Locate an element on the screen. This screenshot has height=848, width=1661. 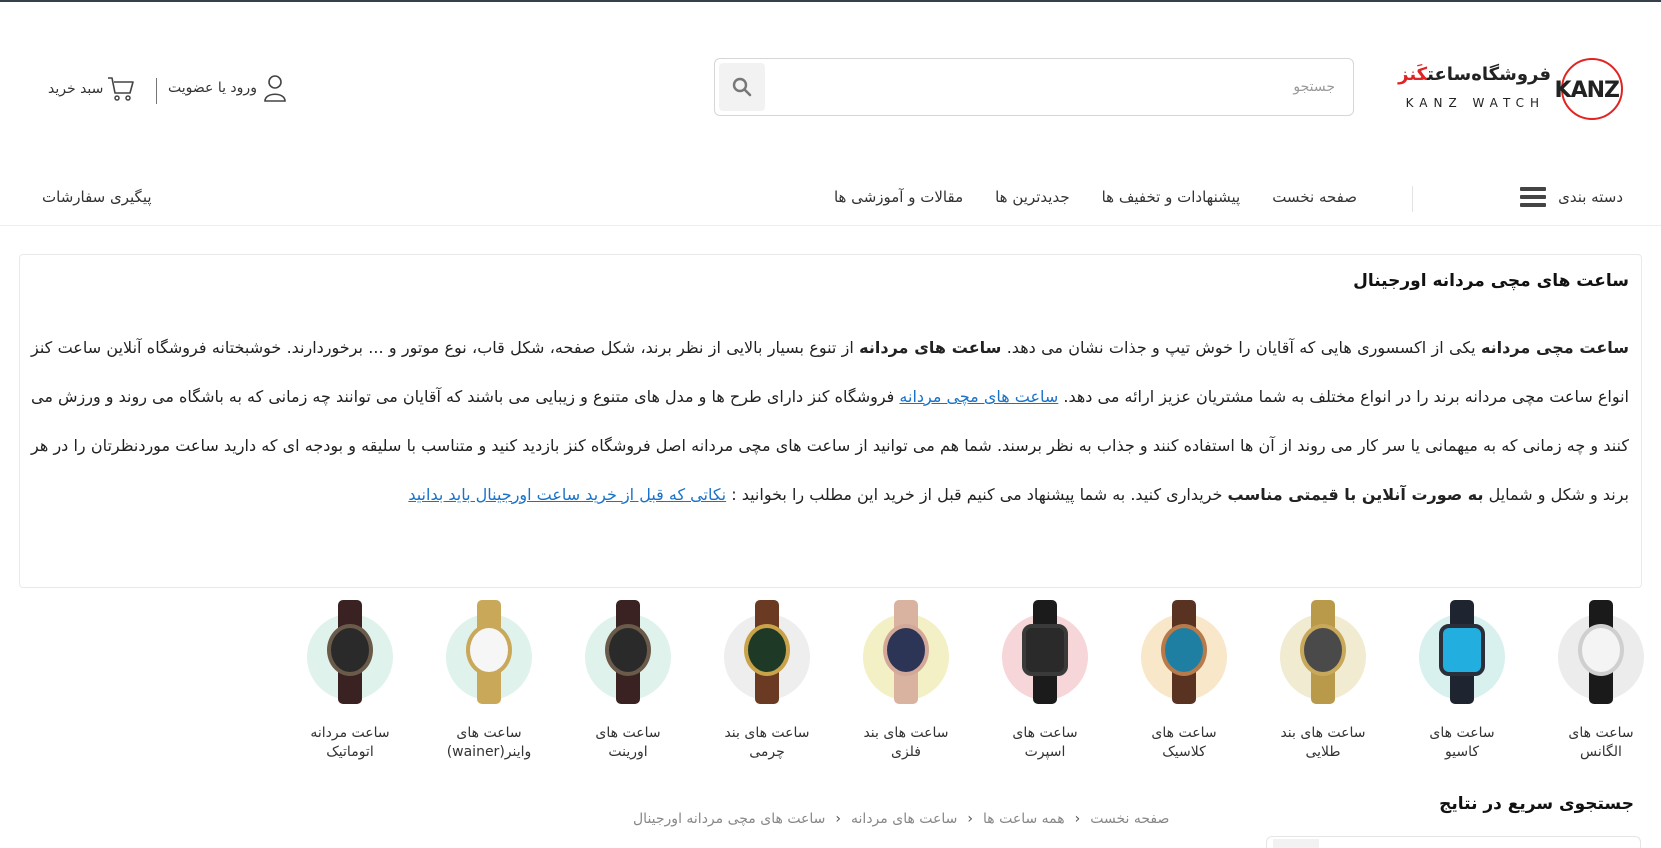
category-label-line-2: اتوماتیک is located at coordinates (350, 752).